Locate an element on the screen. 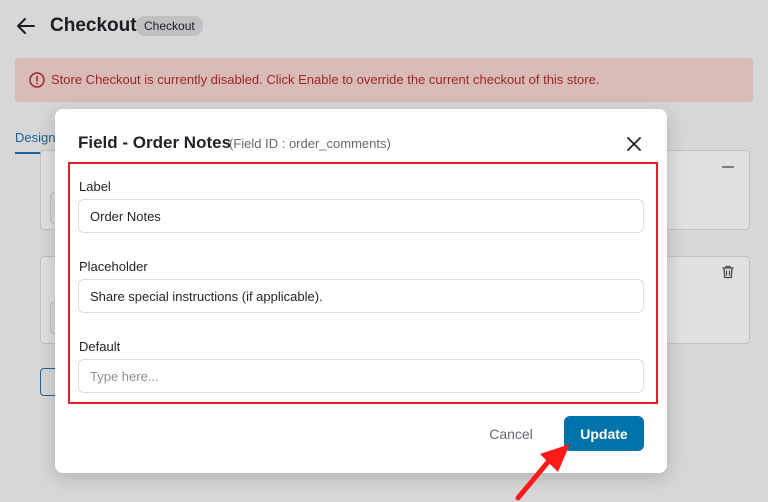 The image size is (768, 502). close-icon is located at coordinates (634, 144).